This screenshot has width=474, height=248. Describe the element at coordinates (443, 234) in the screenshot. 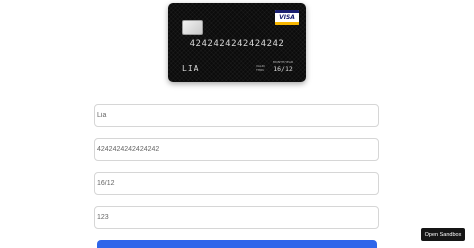

I see `open-sandbox-button: Open Sandbox` at that location.